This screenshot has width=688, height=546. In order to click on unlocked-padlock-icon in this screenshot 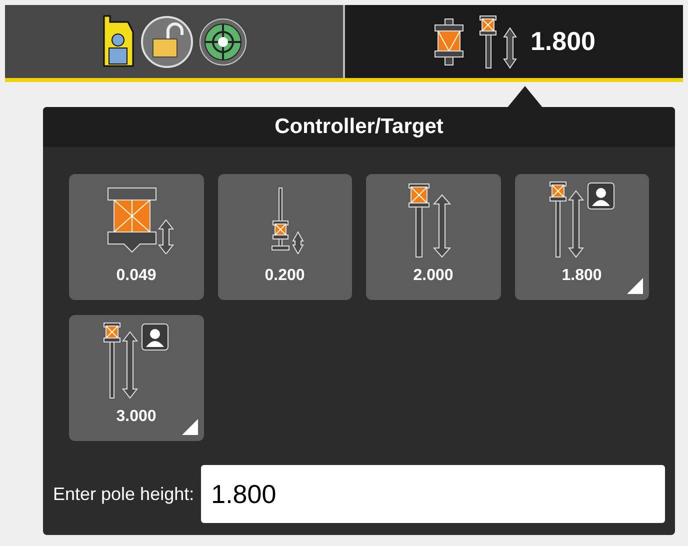, I will do `click(167, 41)`.